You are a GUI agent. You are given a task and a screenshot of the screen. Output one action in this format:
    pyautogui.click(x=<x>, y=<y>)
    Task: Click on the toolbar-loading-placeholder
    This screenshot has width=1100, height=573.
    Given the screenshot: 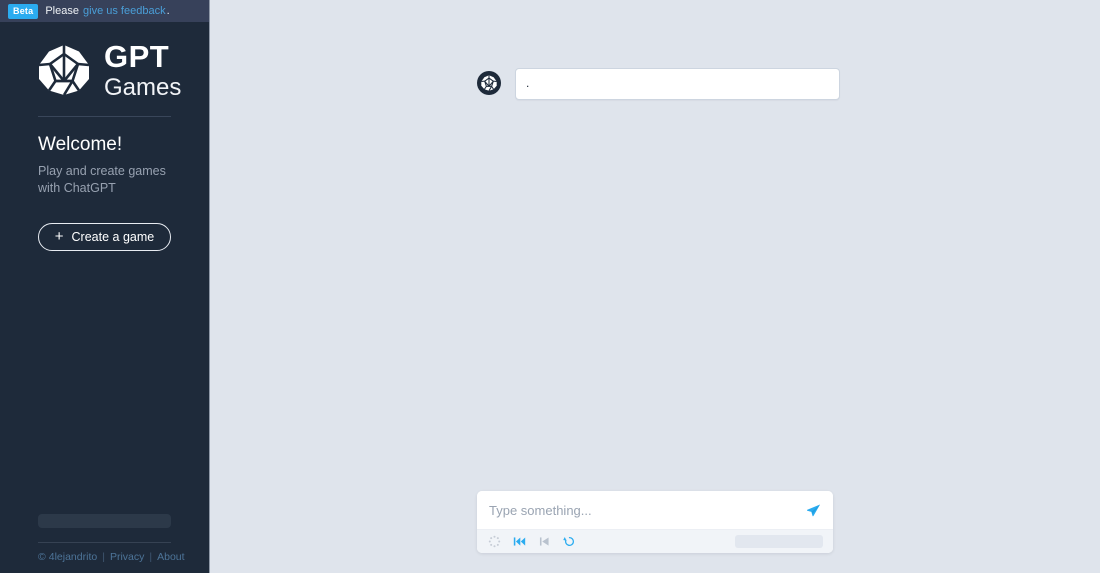 What is the action you would take?
    pyautogui.click(x=779, y=541)
    